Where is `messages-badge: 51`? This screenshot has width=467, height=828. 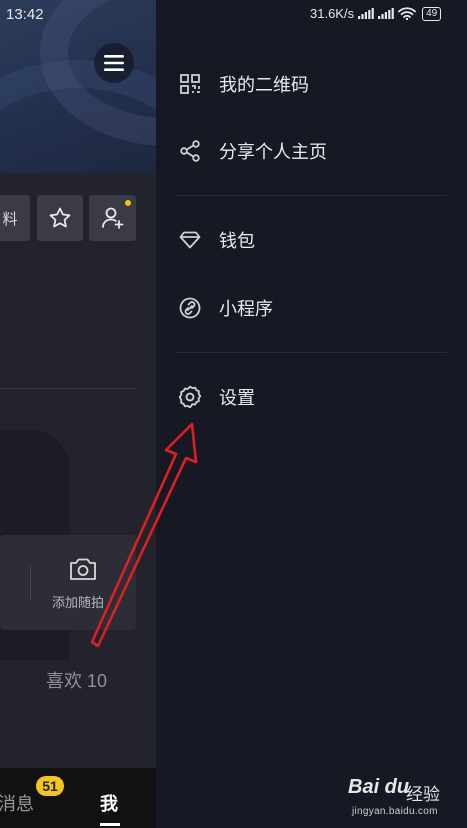
messages-badge: 51 is located at coordinates (50, 786).